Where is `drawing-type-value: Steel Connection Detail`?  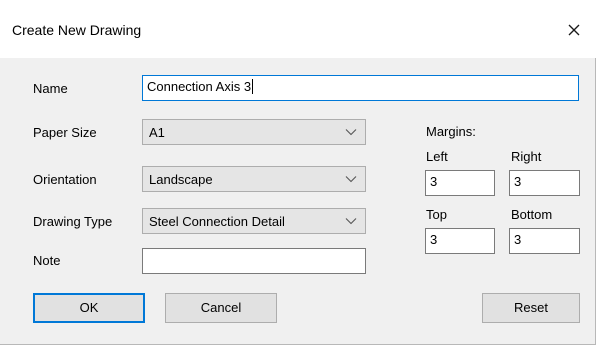 drawing-type-value: Steel Connection Detail is located at coordinates (217, 221).